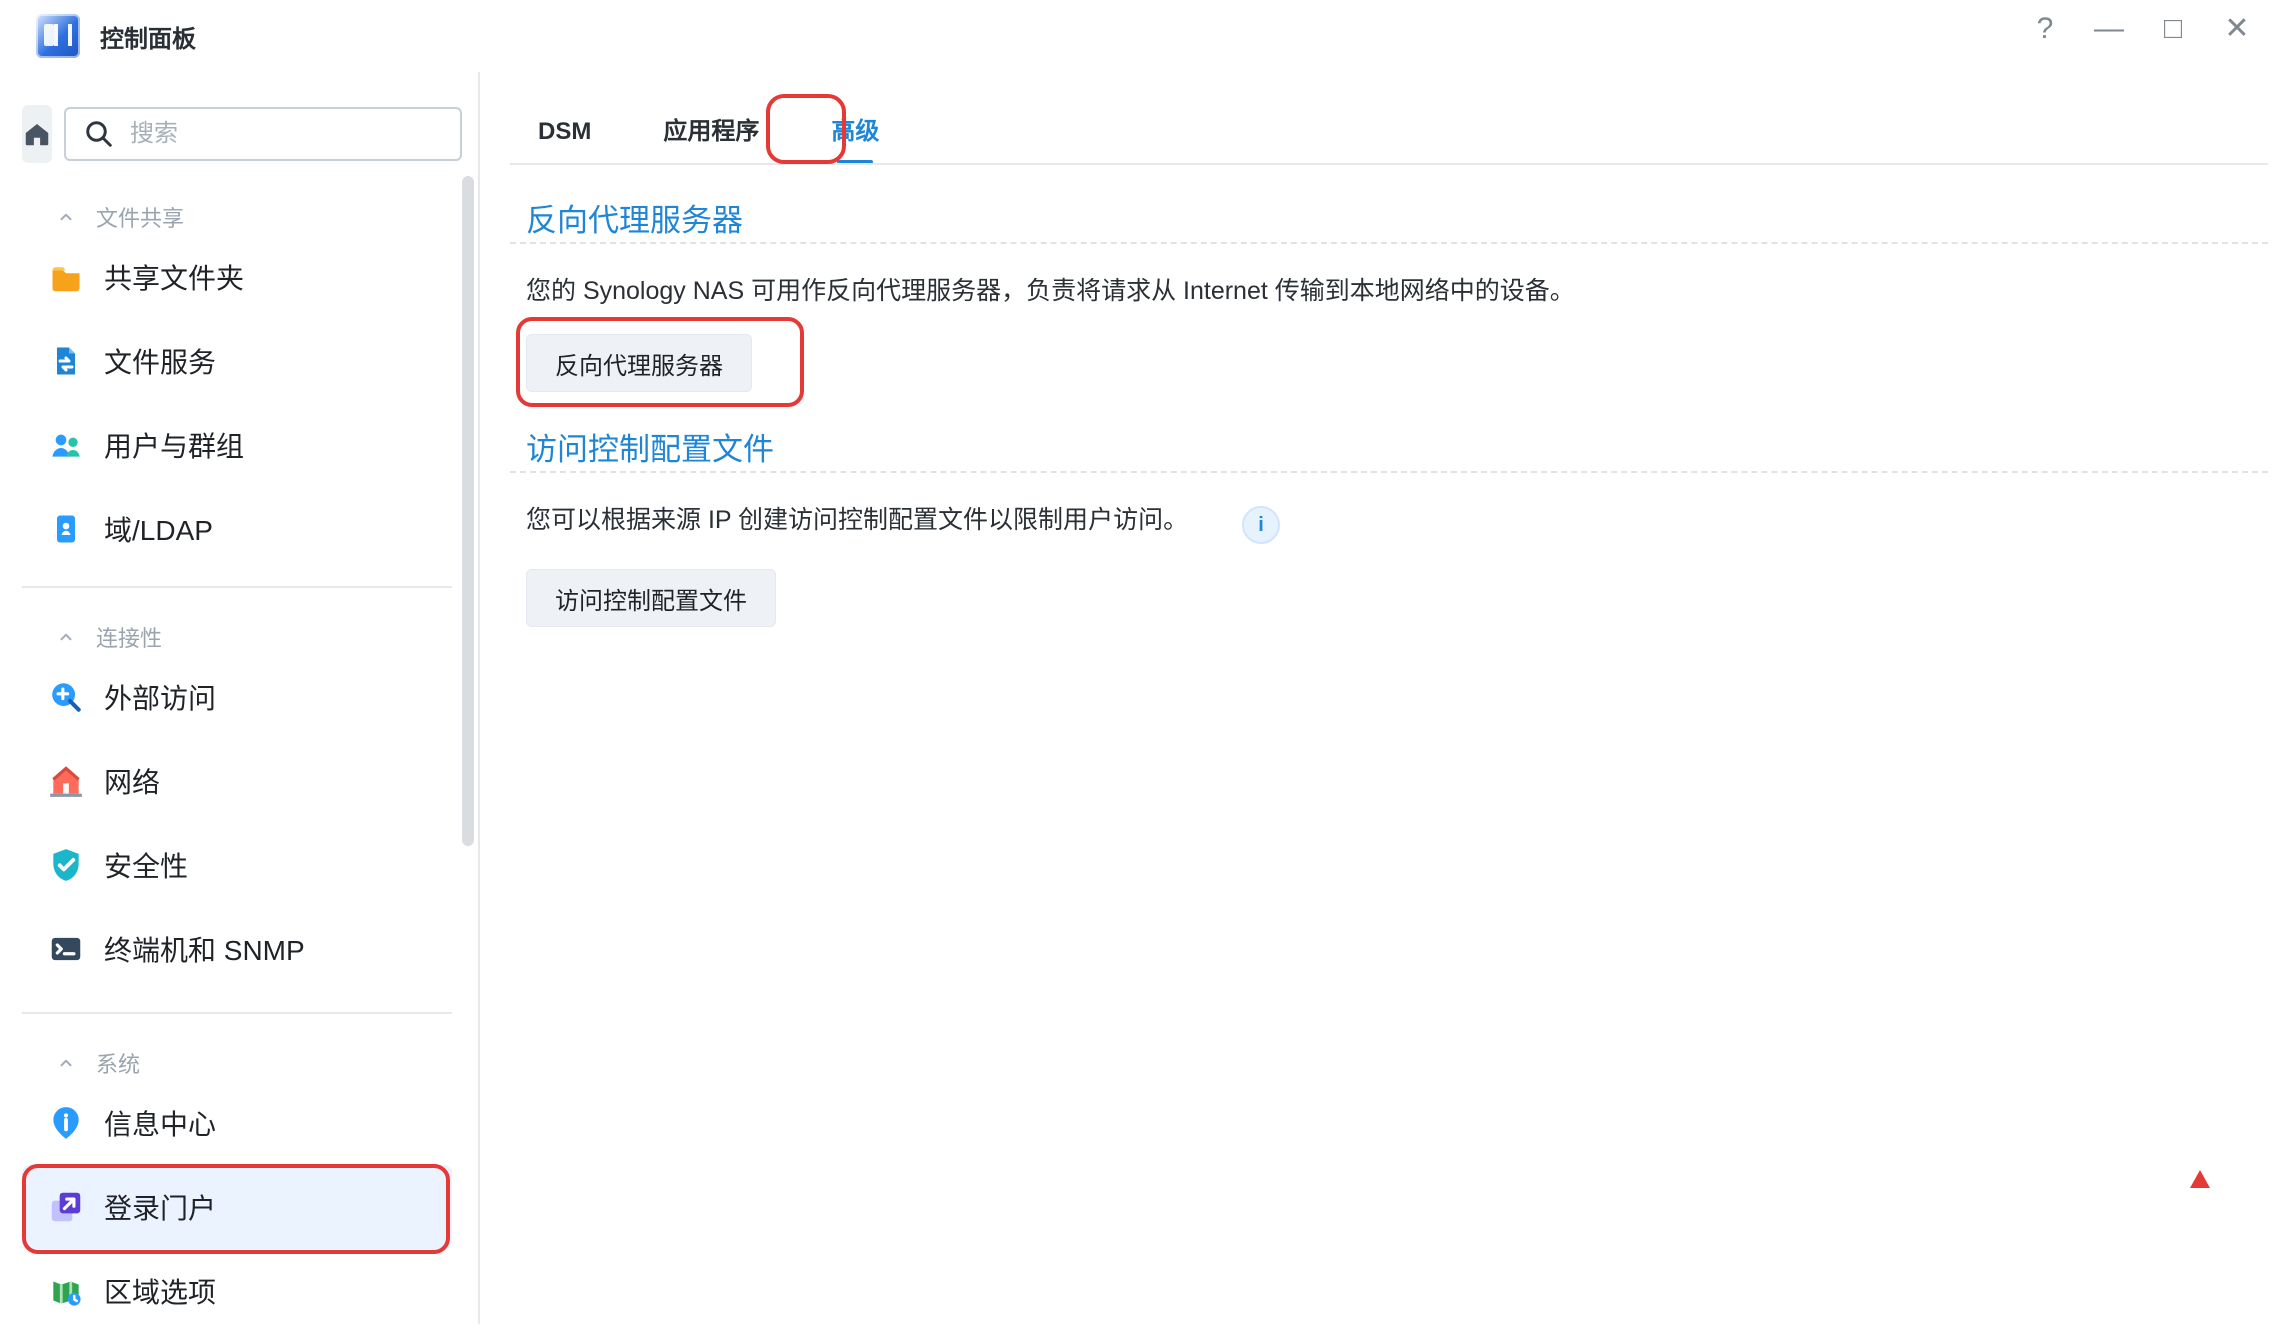 The width and height of the screenshot is (2290, 1333). I want to click on sidebar-item-security: 安全性, so click(237, 865).